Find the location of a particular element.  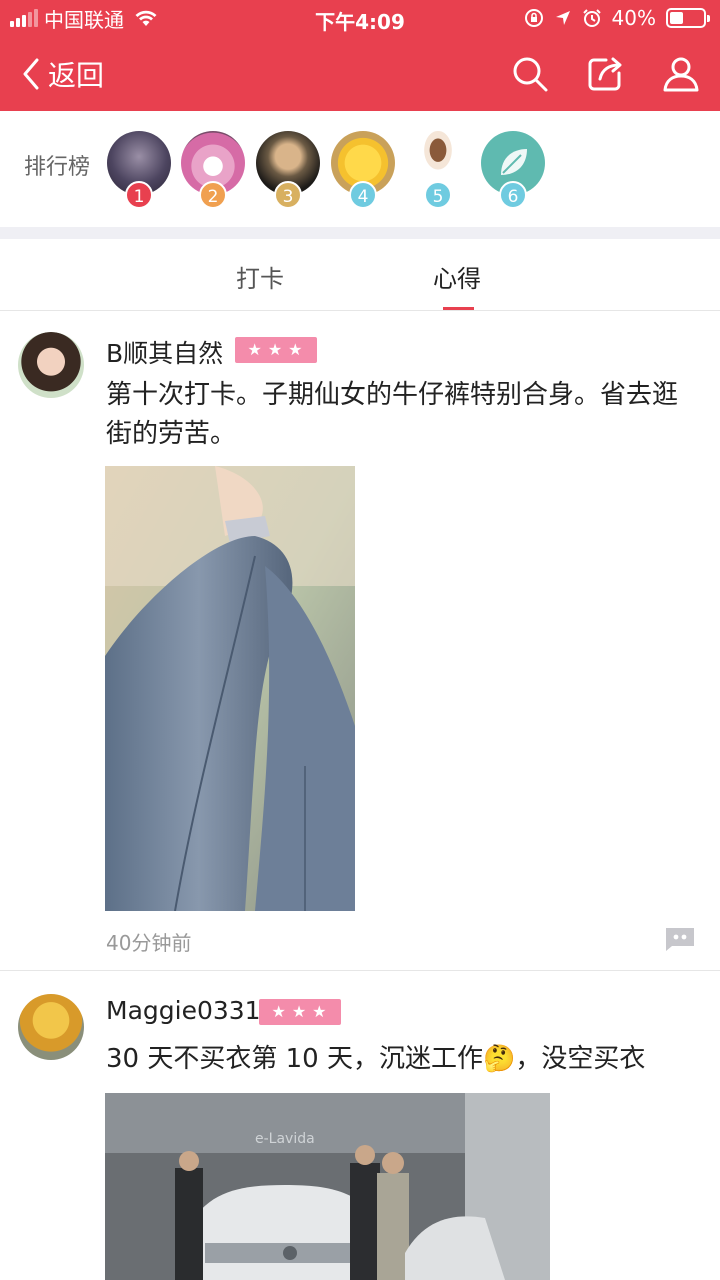

ranking-item: 6 is located at coordinates (513, 171).